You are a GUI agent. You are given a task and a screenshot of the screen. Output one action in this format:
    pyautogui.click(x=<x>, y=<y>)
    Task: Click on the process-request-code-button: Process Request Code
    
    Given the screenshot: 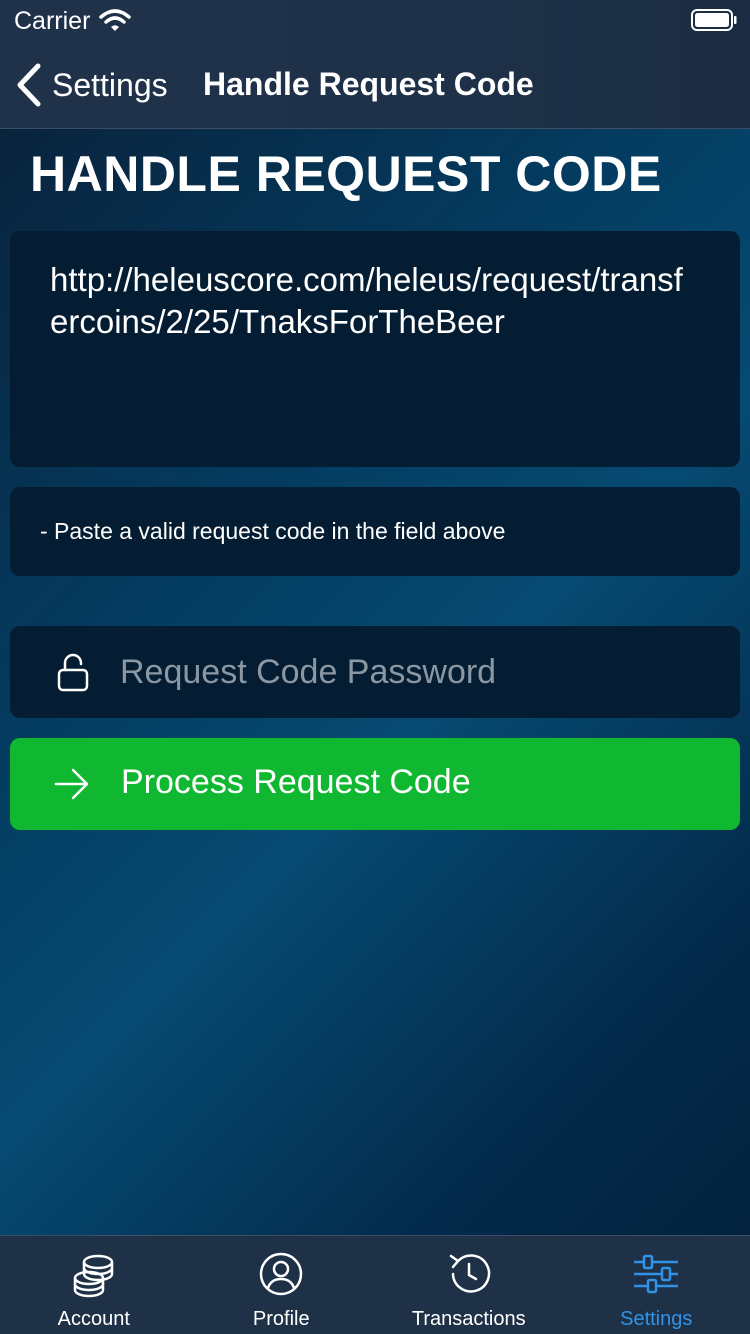 What is the action you would take?
    pyautogui.click(x=375, y=784)
    